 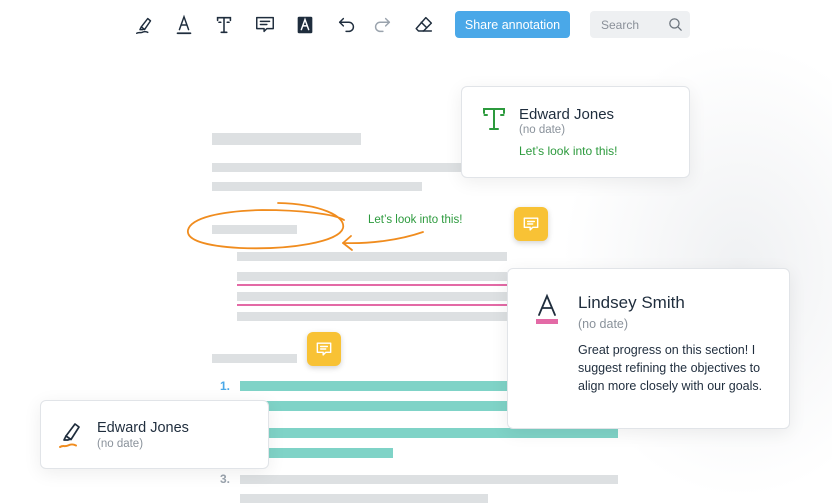 What do you see at coordinates (305, 25) in the screenshot?
I see `text-highlight-icon` at bounding box center [305, 25].